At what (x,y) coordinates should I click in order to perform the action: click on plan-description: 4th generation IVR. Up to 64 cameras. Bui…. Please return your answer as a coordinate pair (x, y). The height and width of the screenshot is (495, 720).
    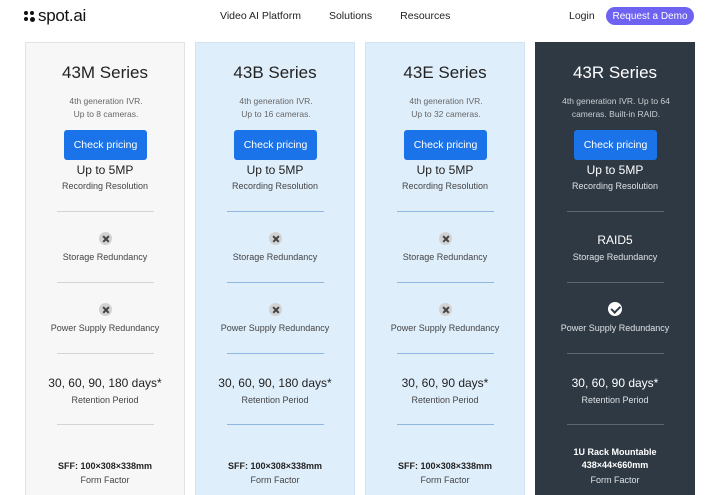
    Looking at the image, I should click on (616, 108).